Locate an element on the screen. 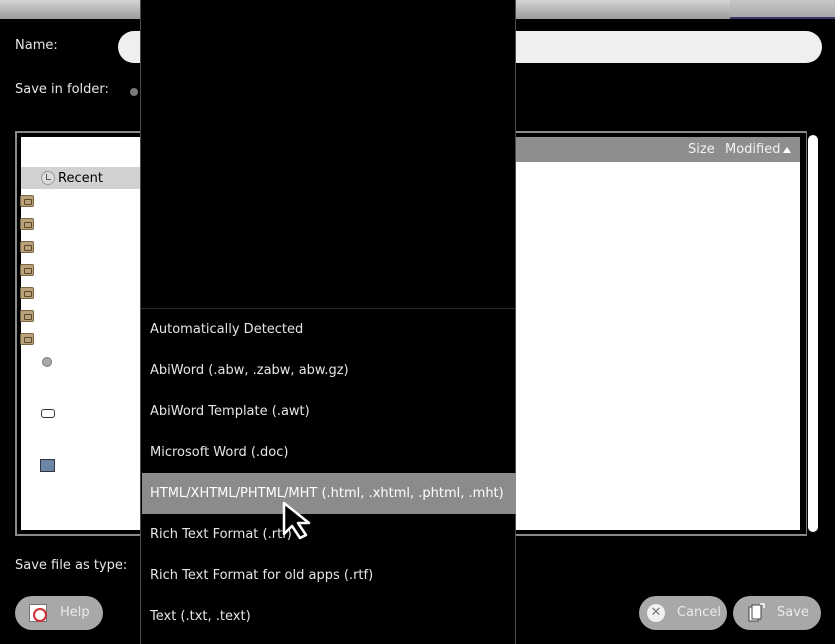  folder-combo-icon is located at coordinates (134, 92).